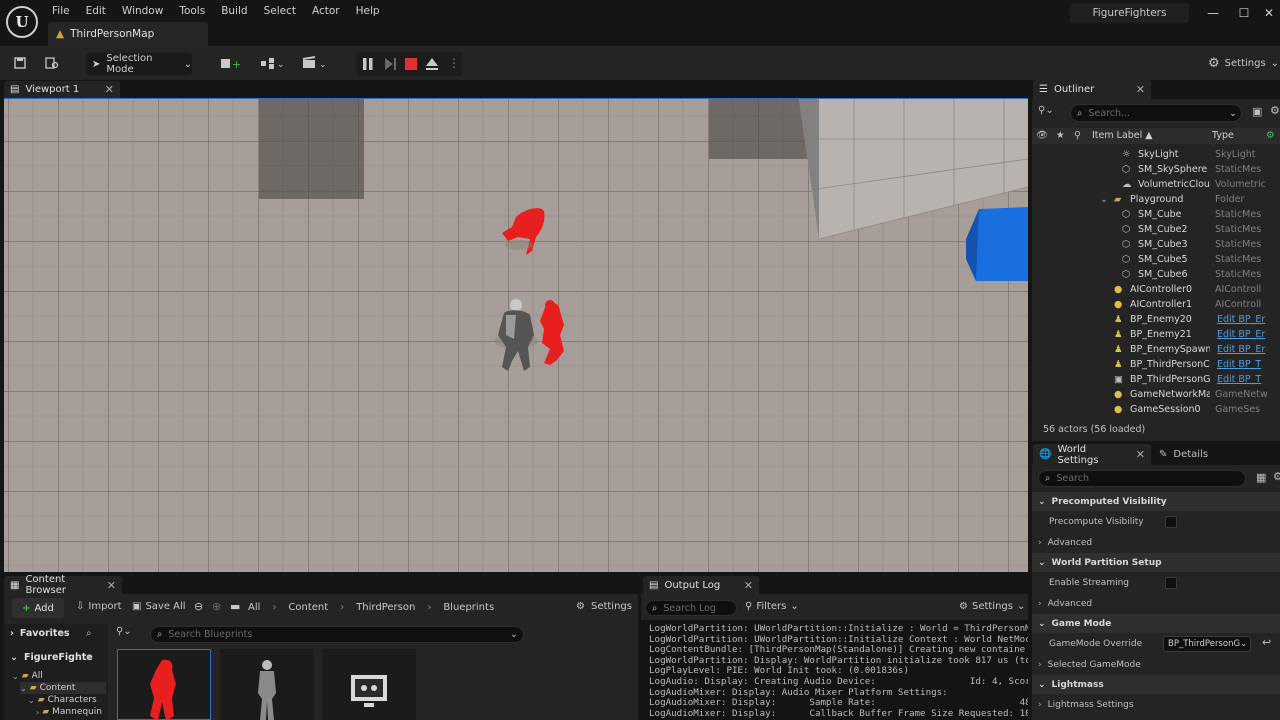 The width and height of the screenshot is (1280, 720). I want to click on outliner-row: ● GameSession0 GameSes, so click(1156, 409).